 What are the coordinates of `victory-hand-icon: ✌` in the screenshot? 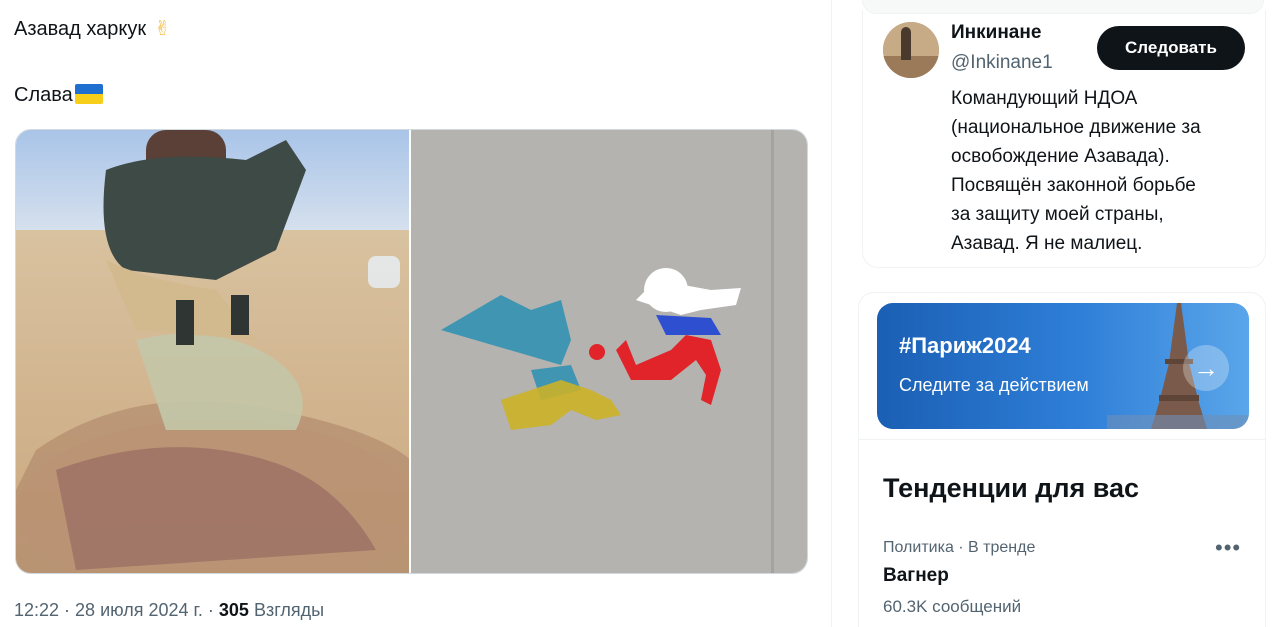 It's located at (162, 29).